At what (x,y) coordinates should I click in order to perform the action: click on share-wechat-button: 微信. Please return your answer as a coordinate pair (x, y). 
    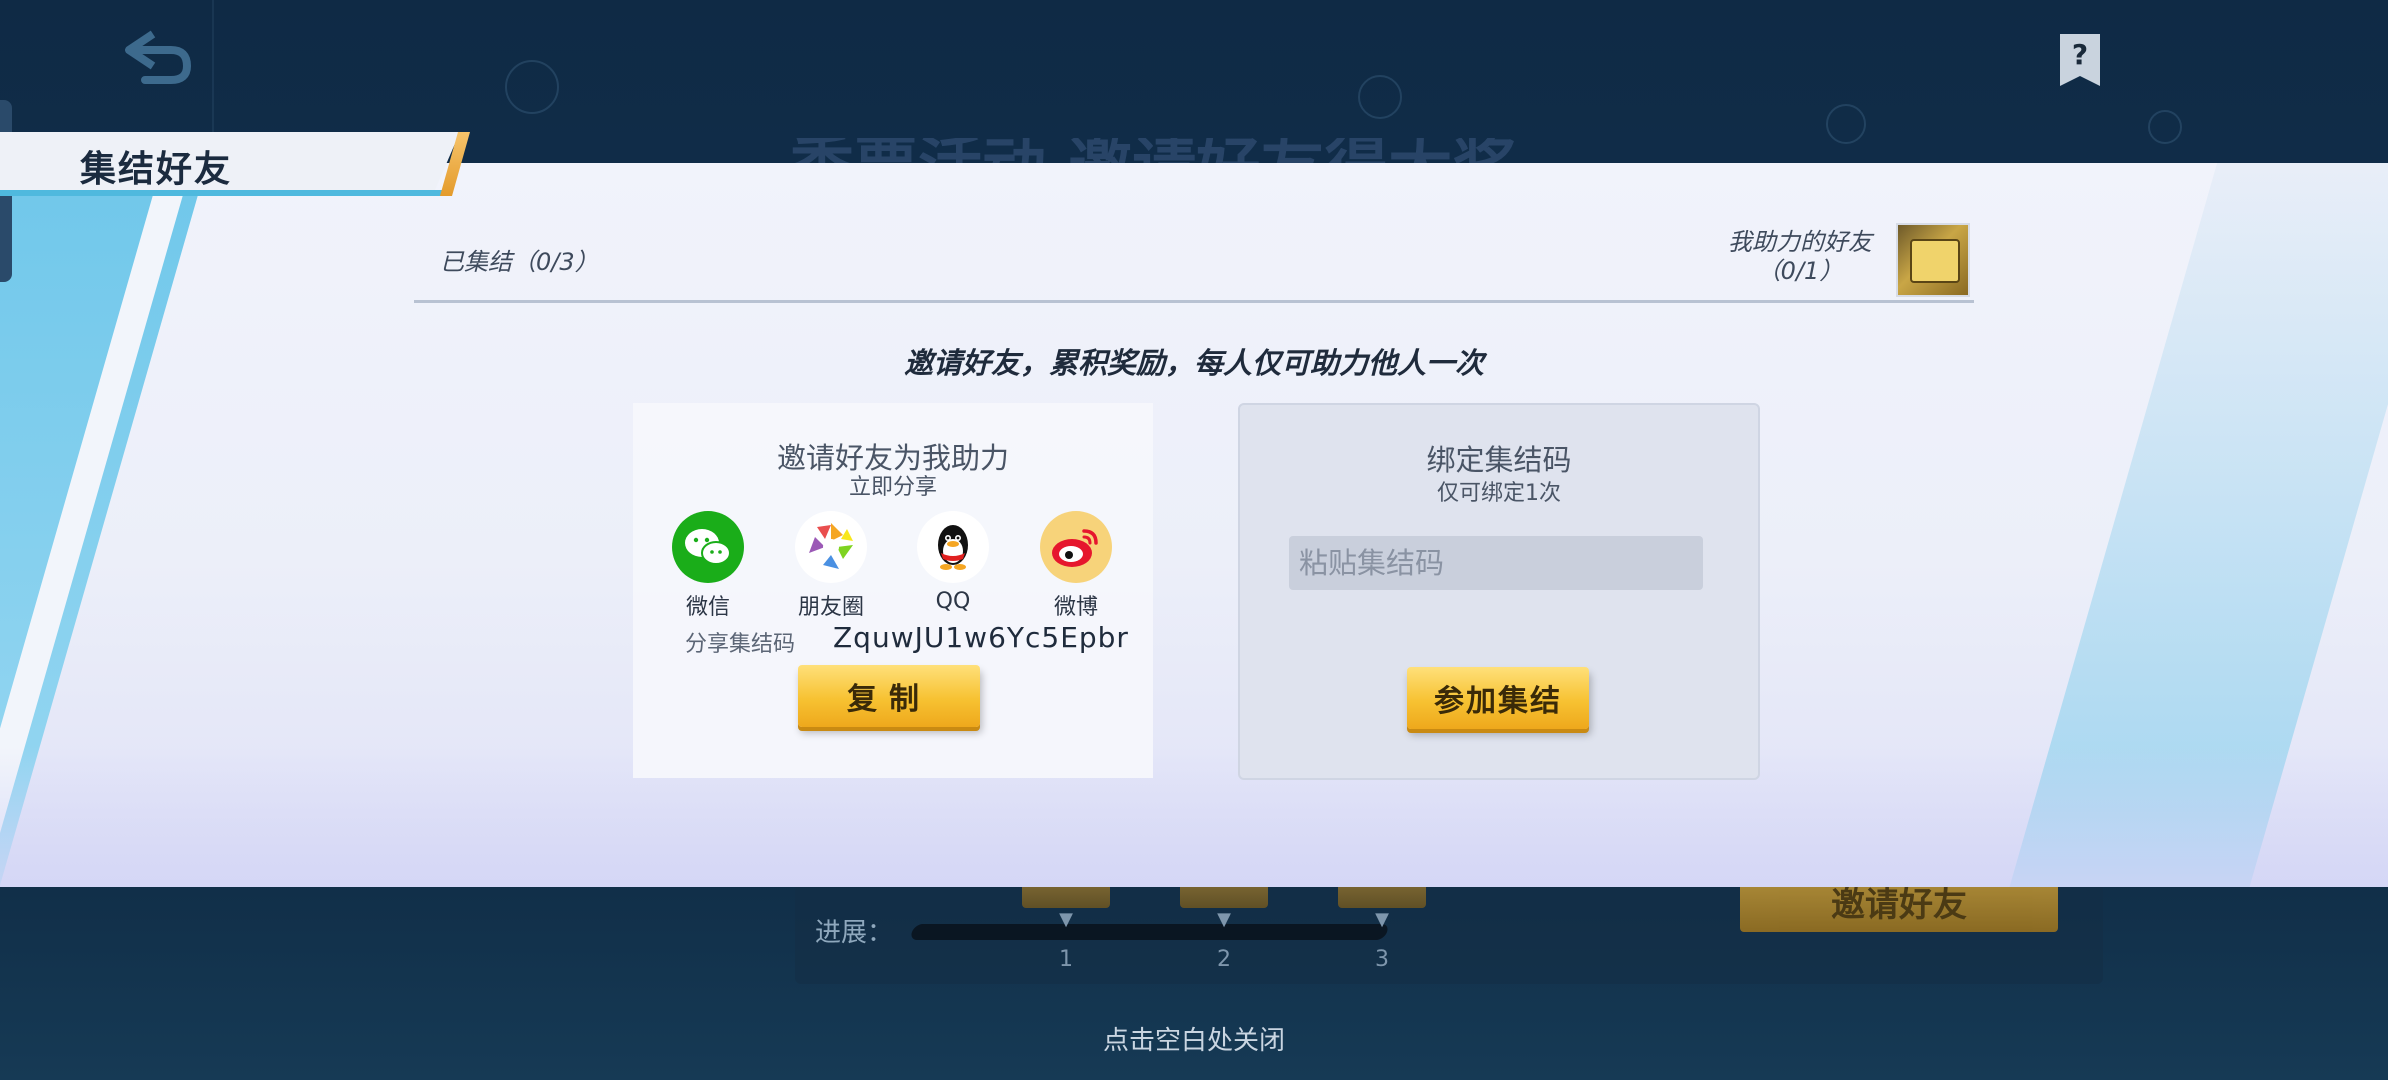
    Looking at the image, I should click on (708, 566).